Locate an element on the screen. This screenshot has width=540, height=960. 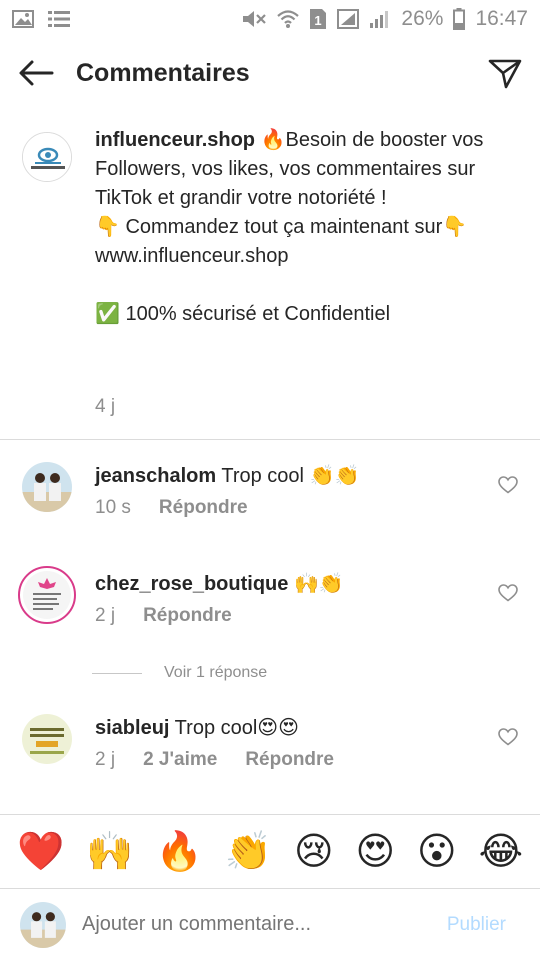
sim-icon: 1 is located at coordinates (318, 19).